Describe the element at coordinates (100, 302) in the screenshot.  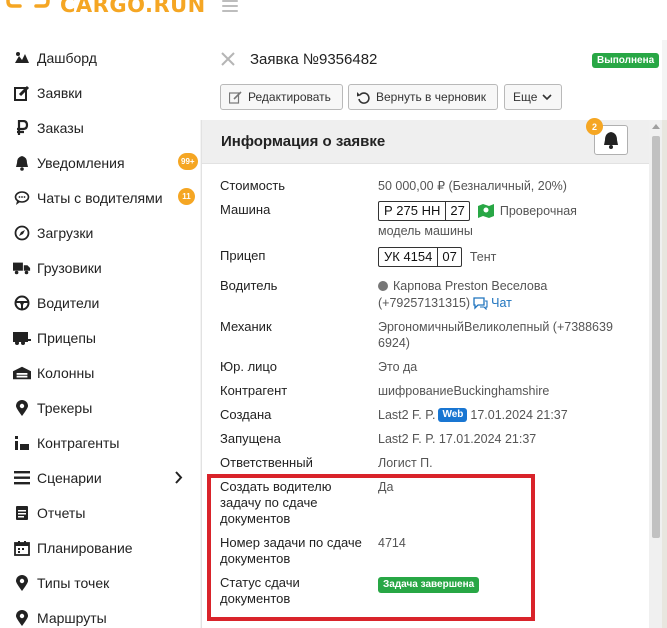
I see `sidebar-item-drivers: Водители` at that location.